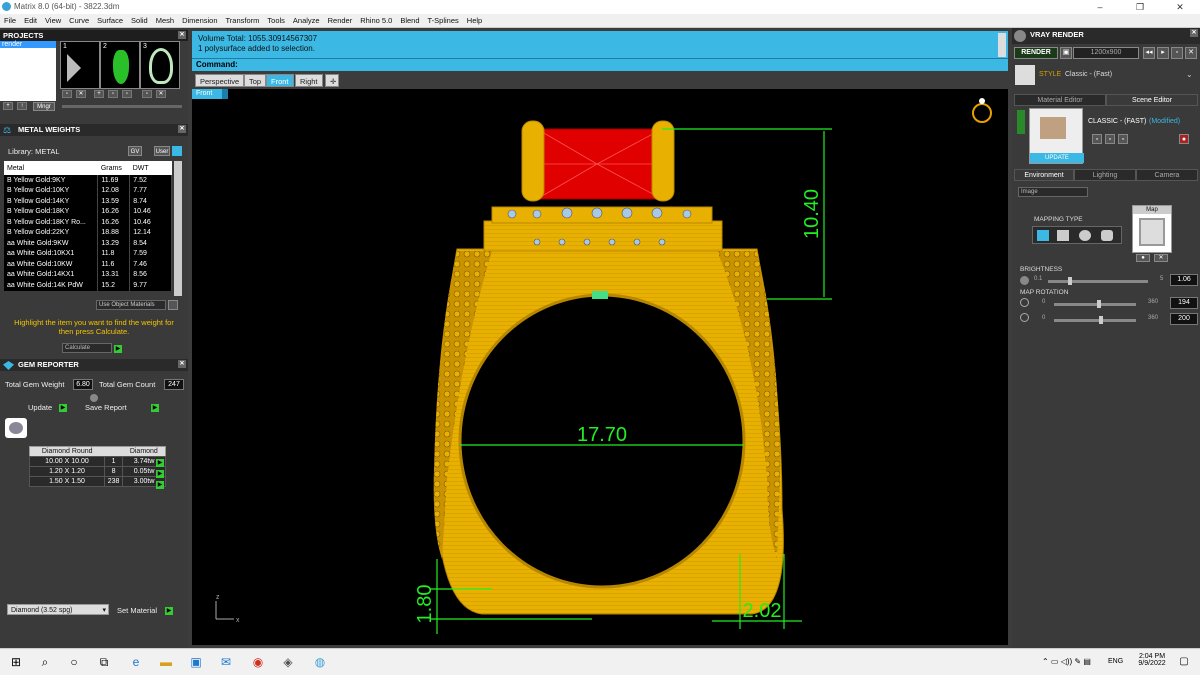 The width and height of the screenshot is (1200, 675). Describe the element at coordinates (306, 21) in the screenshot. I see `menu-analyze: Analyze` at that location.